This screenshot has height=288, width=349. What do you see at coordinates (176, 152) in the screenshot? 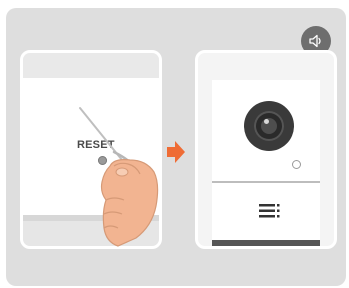
I see `arrow-right-icon` at bounding box center [176, 152].